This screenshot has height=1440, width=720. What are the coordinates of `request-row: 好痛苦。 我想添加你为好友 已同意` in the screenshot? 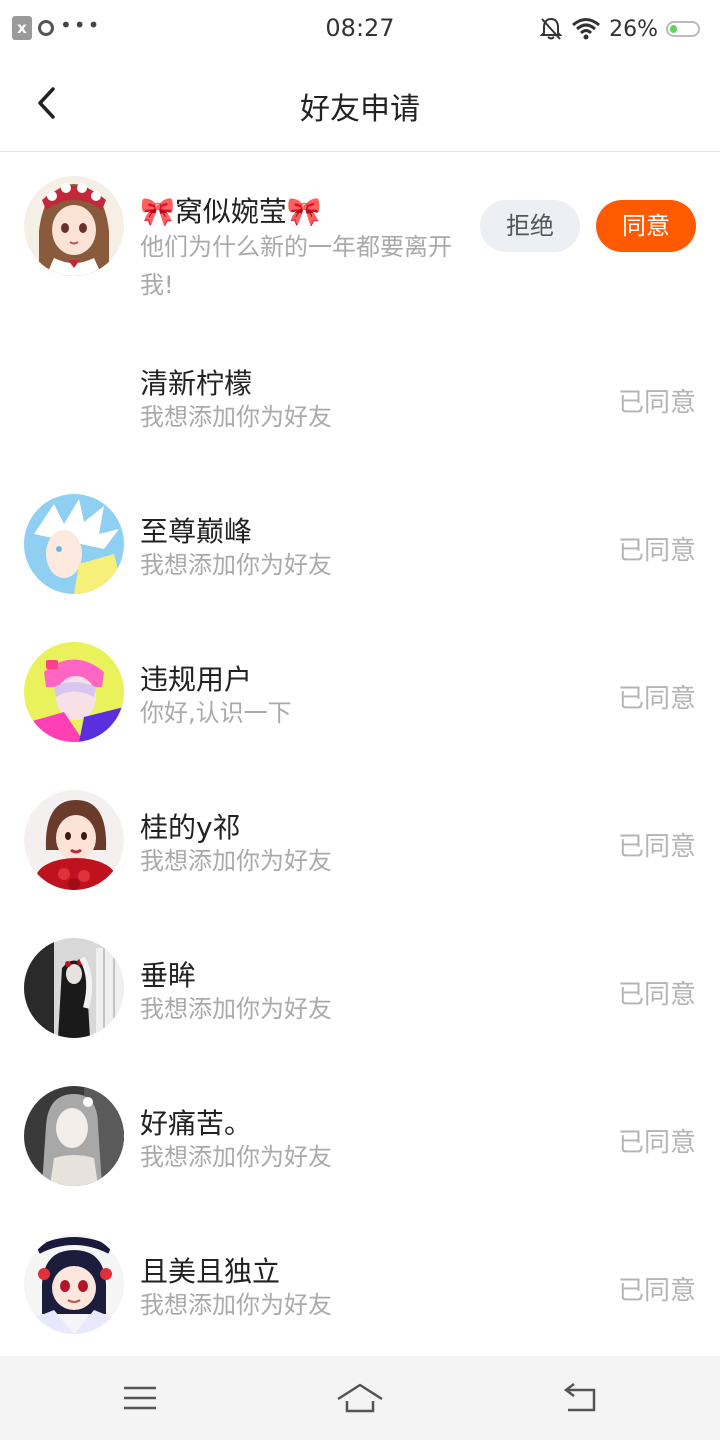 It's located at (360, 1136).